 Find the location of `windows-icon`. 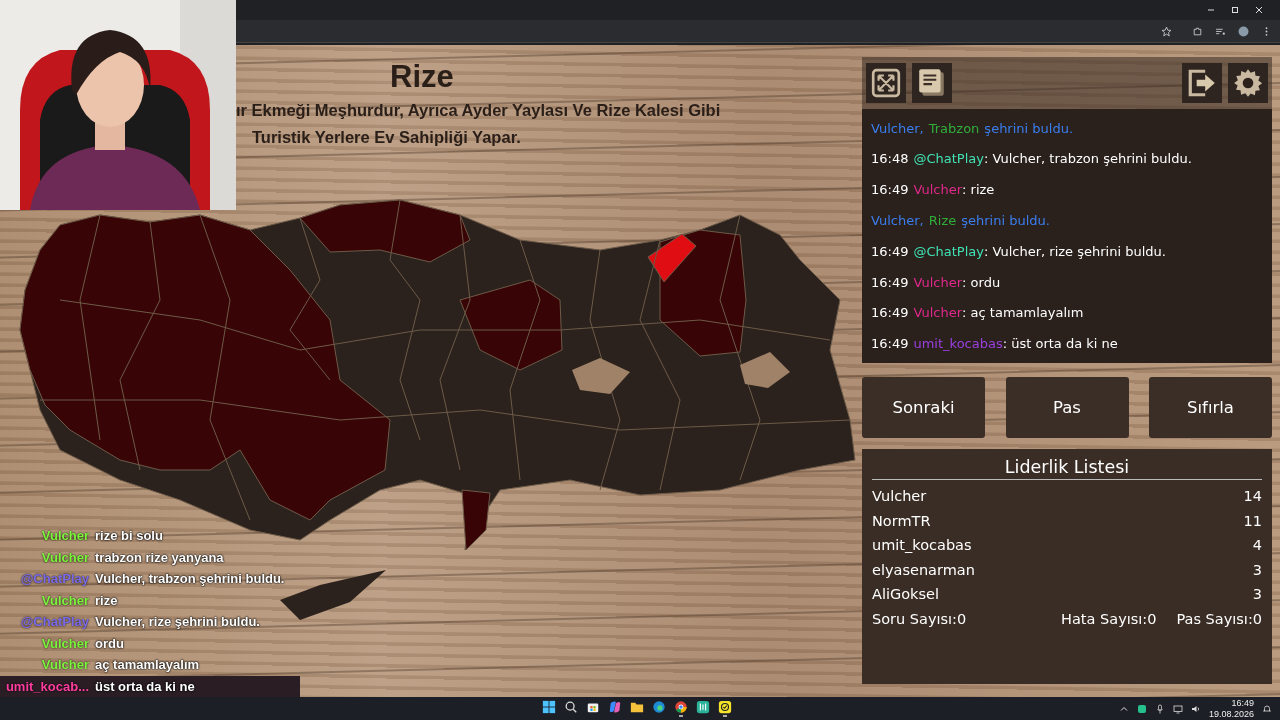

windows-icon is located at coordinates (548, 707).